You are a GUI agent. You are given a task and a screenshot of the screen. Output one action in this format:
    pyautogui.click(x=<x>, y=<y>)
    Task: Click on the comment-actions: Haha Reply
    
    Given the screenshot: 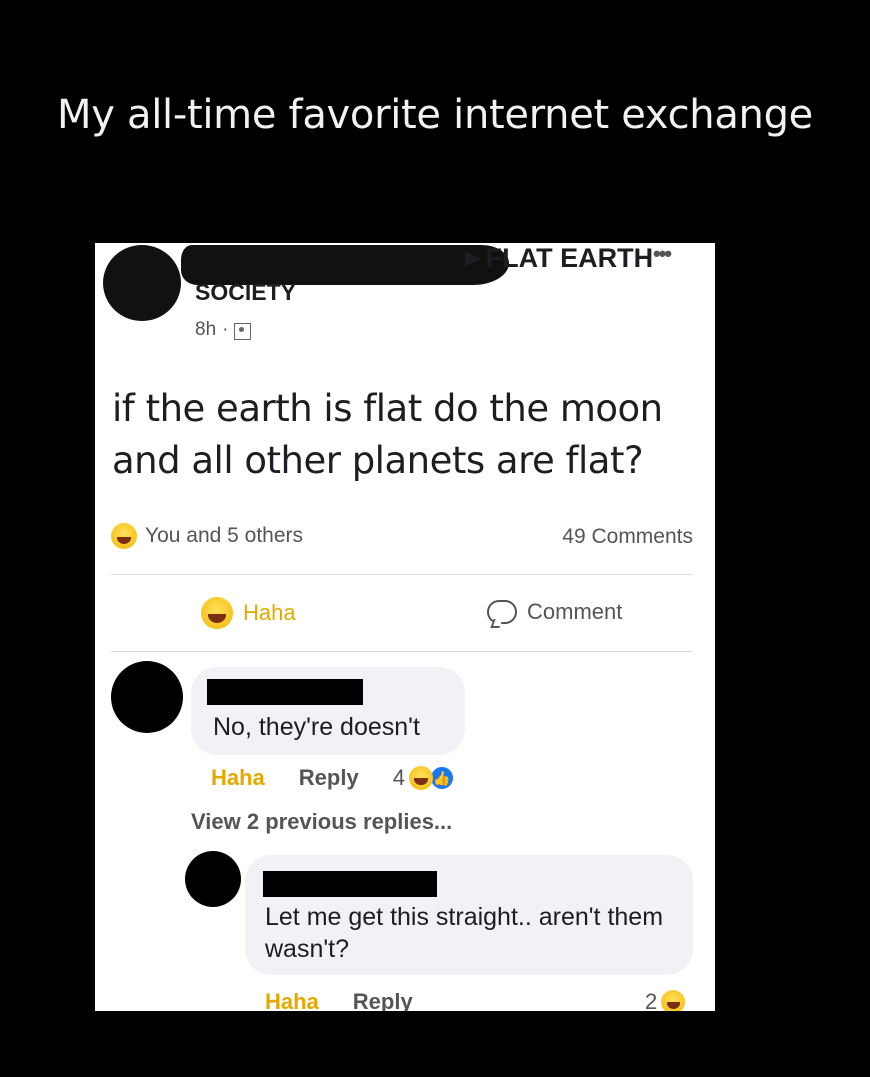 What is the action you would take?
    pyautogui.click(x=339, y=1000)
    